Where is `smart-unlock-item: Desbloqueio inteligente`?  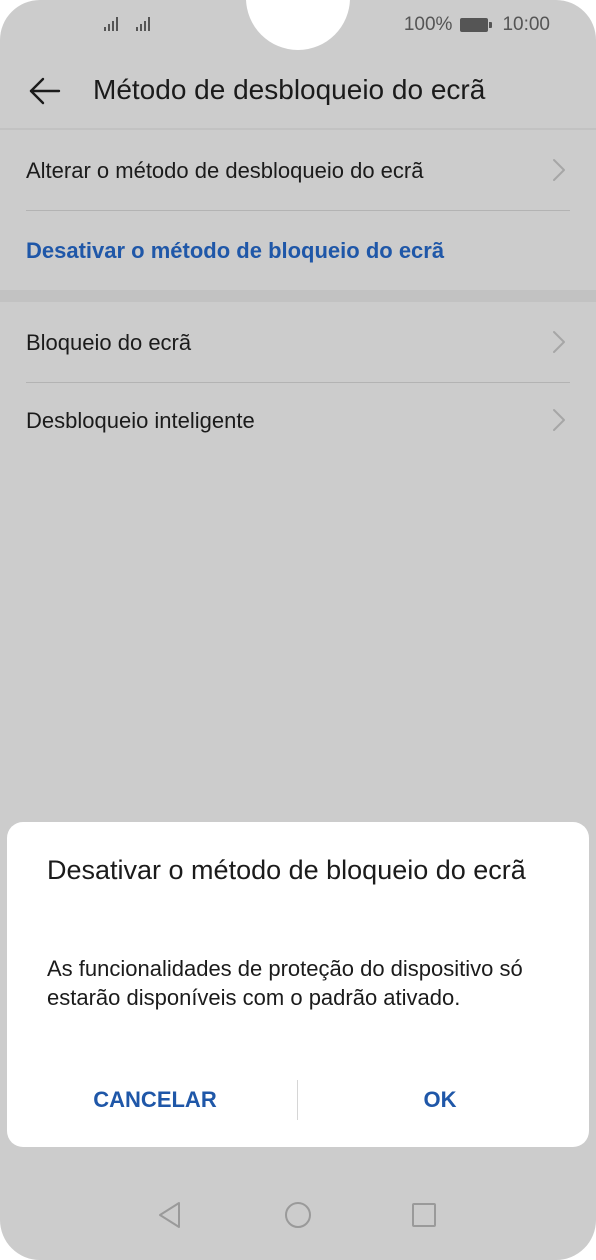 smart-unlock-item: Desbloqueio inteligente is located at coordinates (298, 420).